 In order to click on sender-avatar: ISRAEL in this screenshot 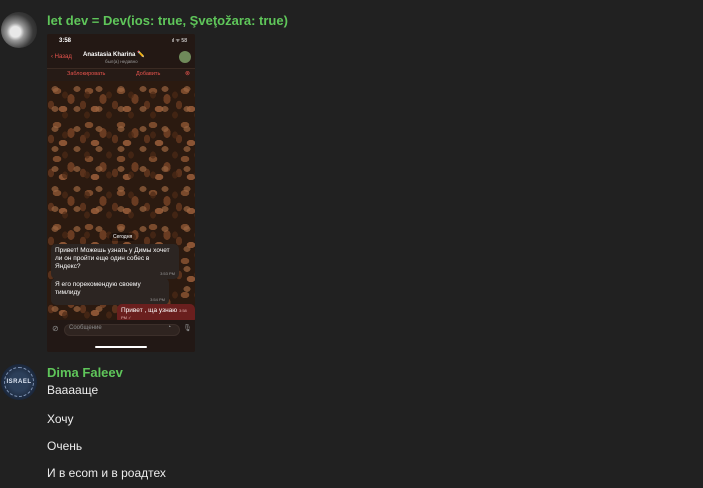, I will do `click(19, 382)`.